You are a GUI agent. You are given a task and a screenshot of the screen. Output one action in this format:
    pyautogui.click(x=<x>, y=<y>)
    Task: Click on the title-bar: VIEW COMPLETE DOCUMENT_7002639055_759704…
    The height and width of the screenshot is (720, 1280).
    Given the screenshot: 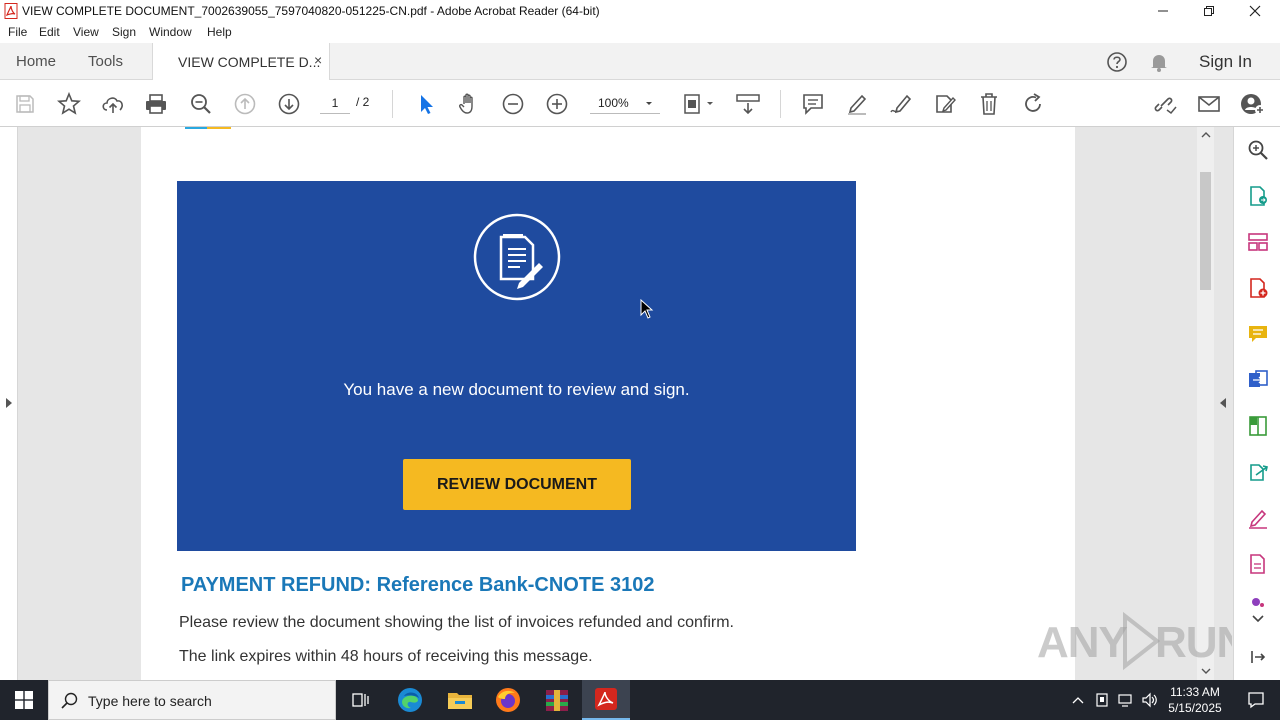 What is the action you would take?
    pyautogui.click(x=640, y=11)
    